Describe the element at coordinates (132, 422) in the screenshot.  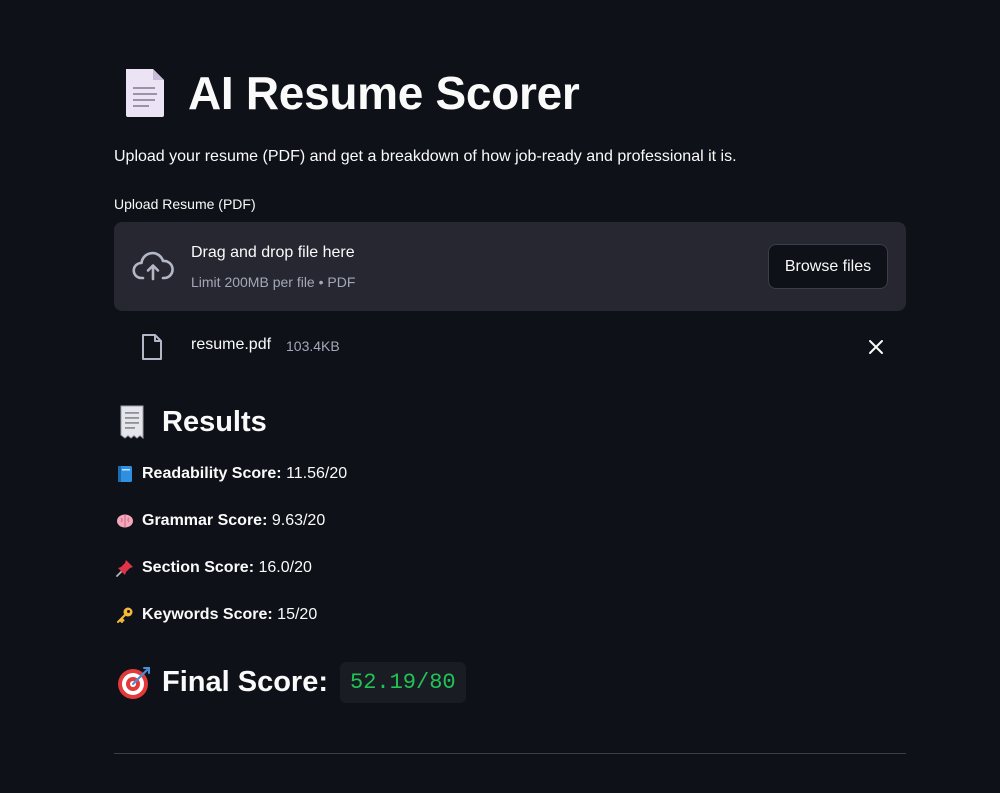
I see `receipt-icon` at that location.